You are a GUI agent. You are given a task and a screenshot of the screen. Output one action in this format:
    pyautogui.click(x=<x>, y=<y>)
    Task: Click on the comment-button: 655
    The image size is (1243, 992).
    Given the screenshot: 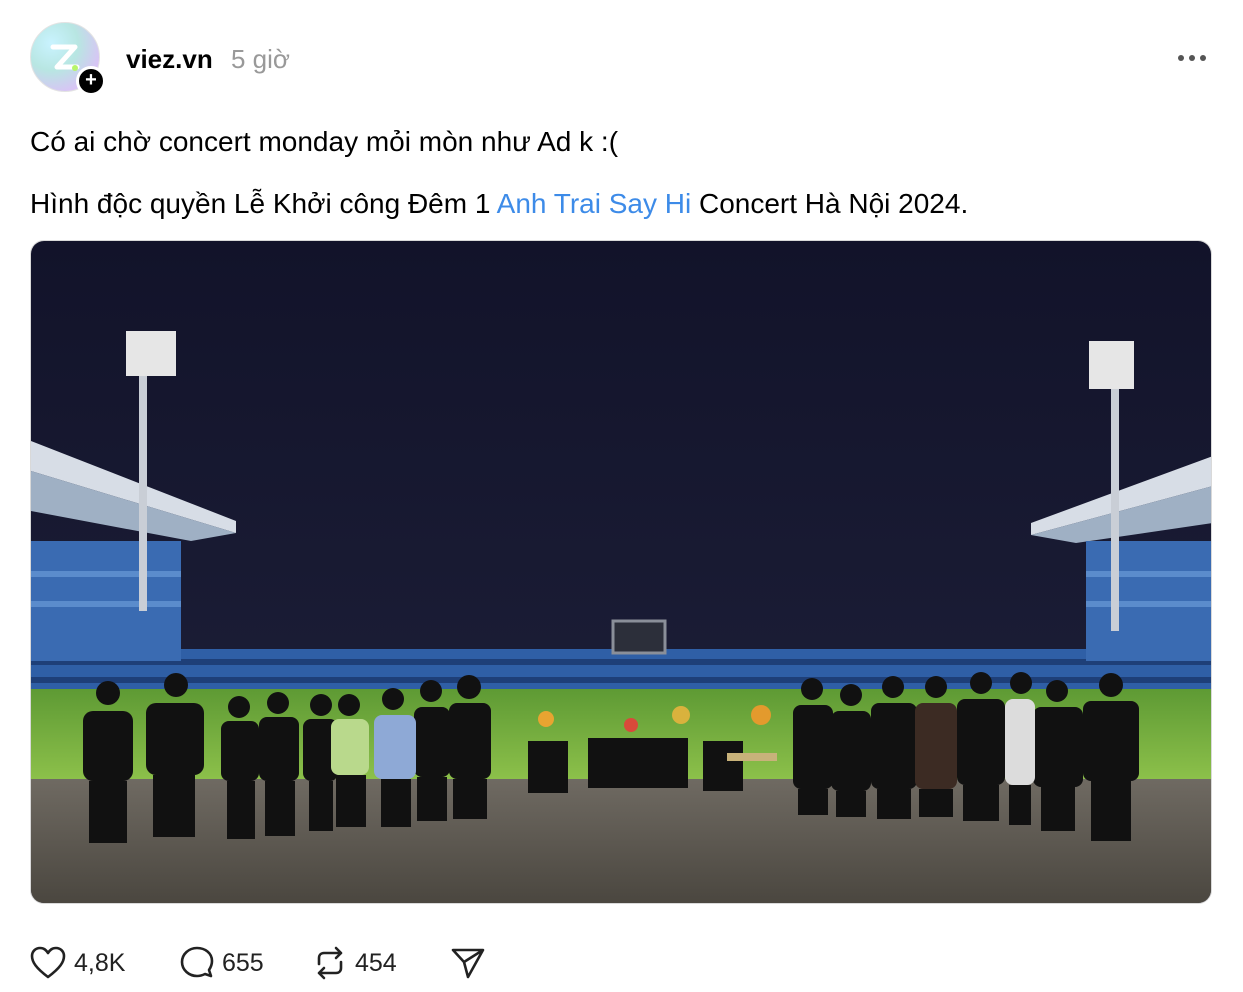 What is the action you would take?
    pyautogui.click(x=222, y=963)
    